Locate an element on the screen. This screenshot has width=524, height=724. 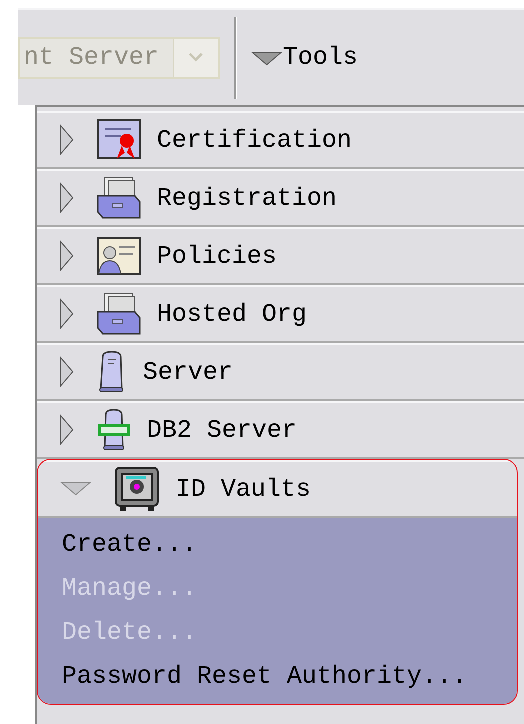
certificate-icon is located at coordinates (119, 140).